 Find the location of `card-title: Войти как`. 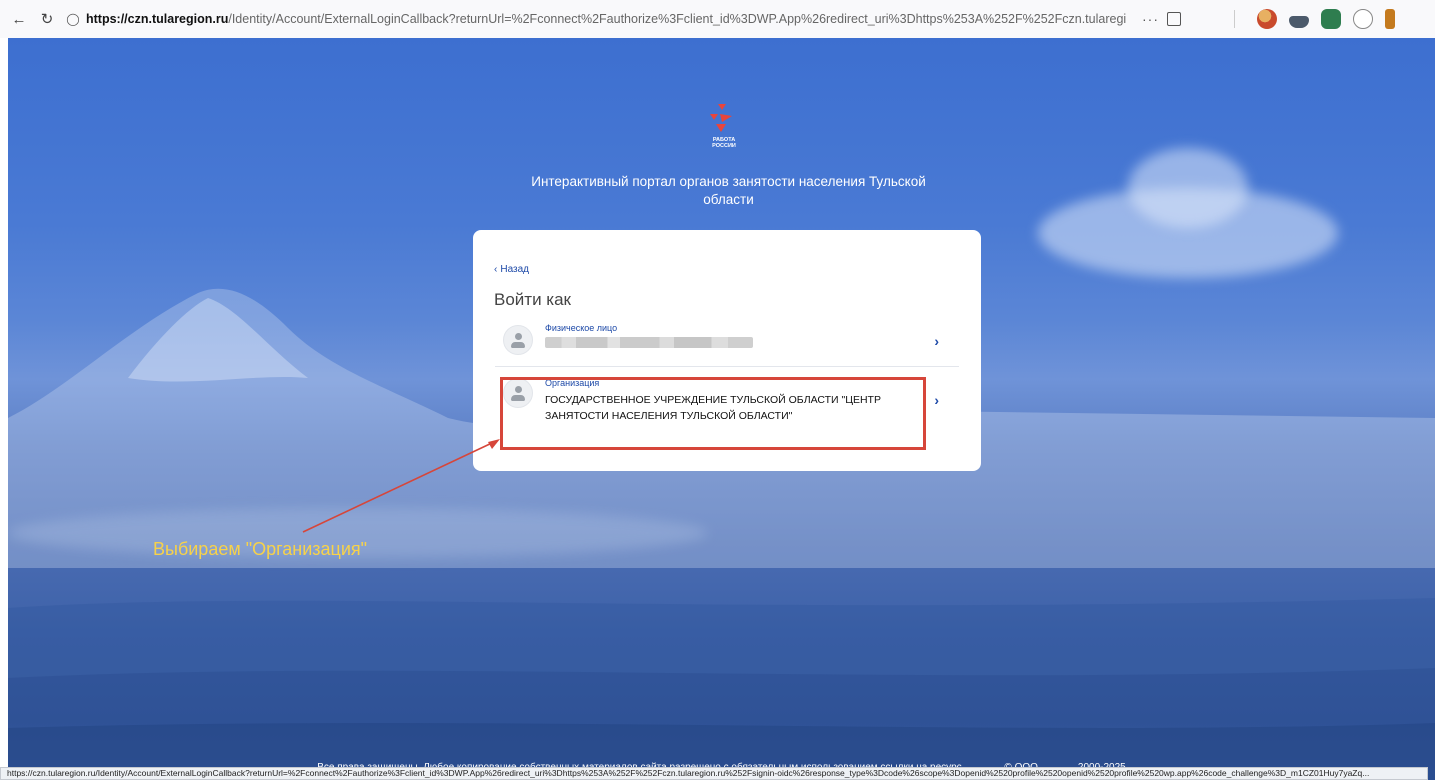

card-title: Войти как is located at coordinates (532, 299).